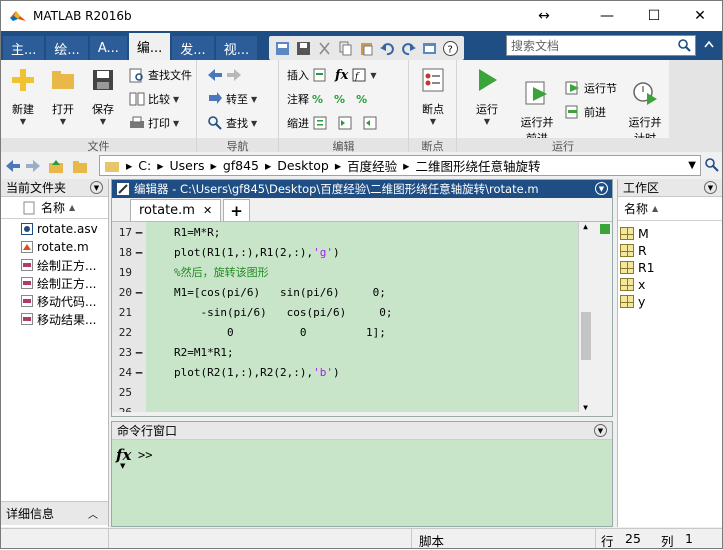 This screenshot has height=550, width=723. Describe the element at coordinates (54, 229) in the screenshot. I see `list-item: rotate.asv` at that location.